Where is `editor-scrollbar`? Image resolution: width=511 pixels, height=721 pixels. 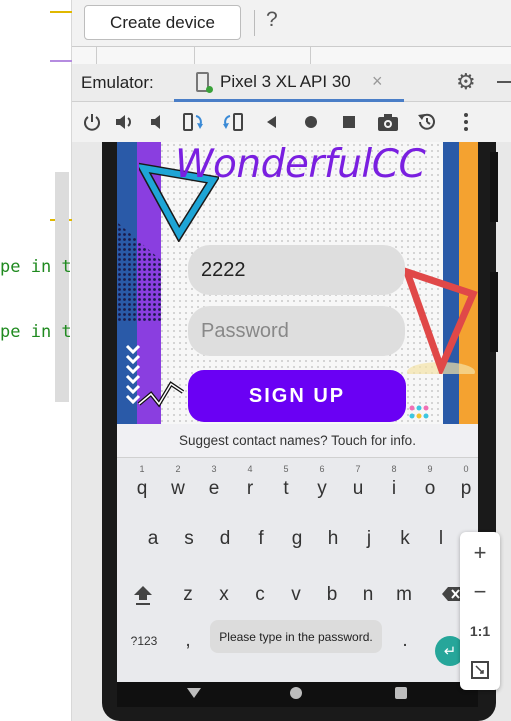
editor-scrollbar is located at coordinates (62, 287).